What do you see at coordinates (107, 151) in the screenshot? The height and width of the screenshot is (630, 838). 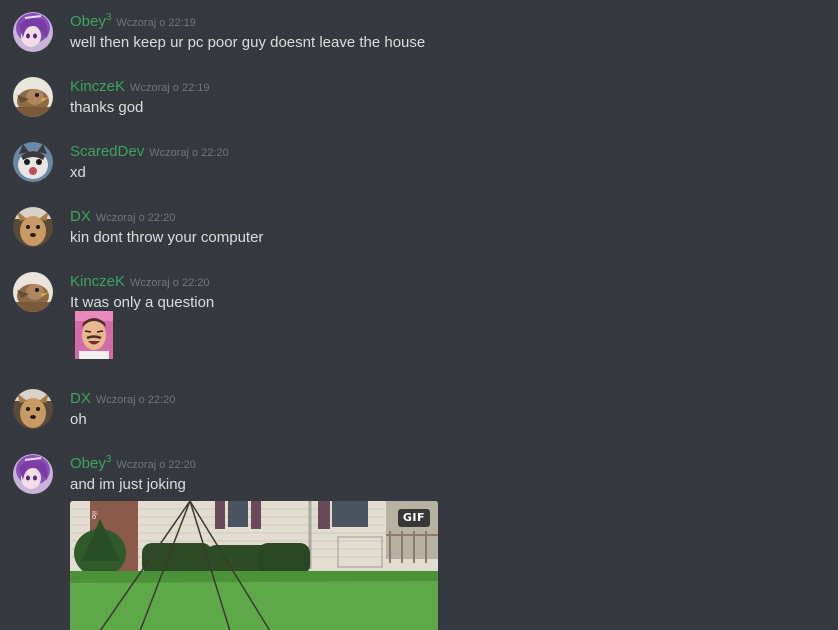 I see `username: ScaredDev` at bounding box center [107, 151].